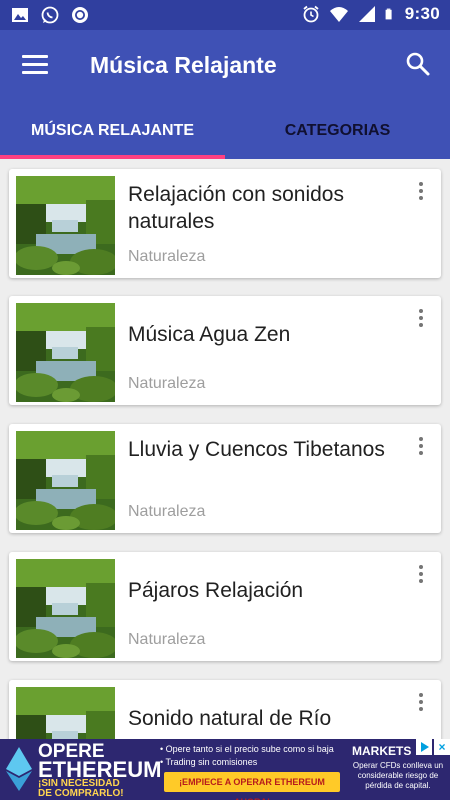  I want to click on whatsapp-icon, so click(50, 15).